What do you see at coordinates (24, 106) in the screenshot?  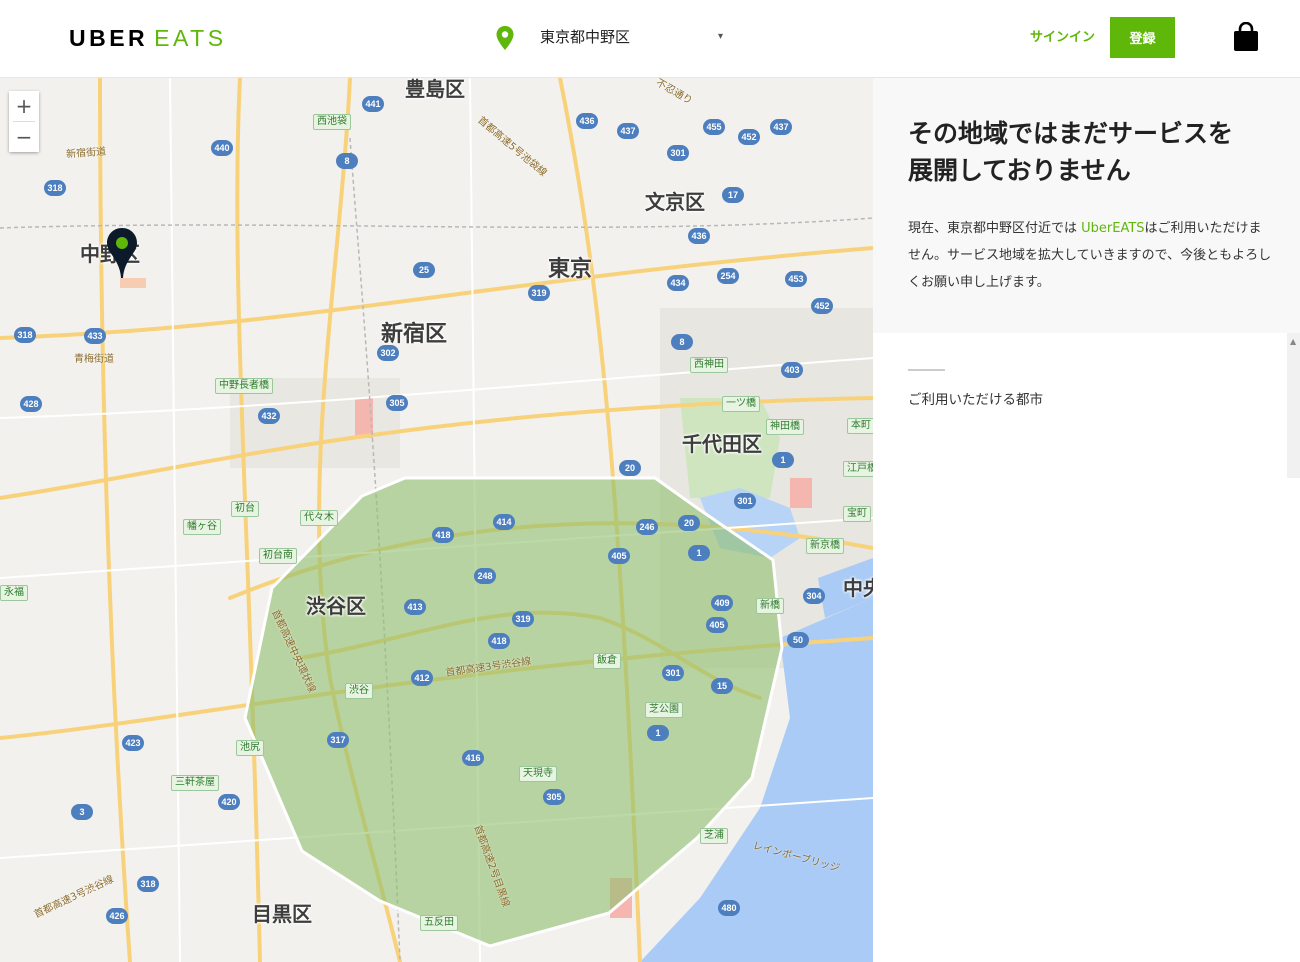 I see `zoom-in-button: +` at bounding box center [24, 106].